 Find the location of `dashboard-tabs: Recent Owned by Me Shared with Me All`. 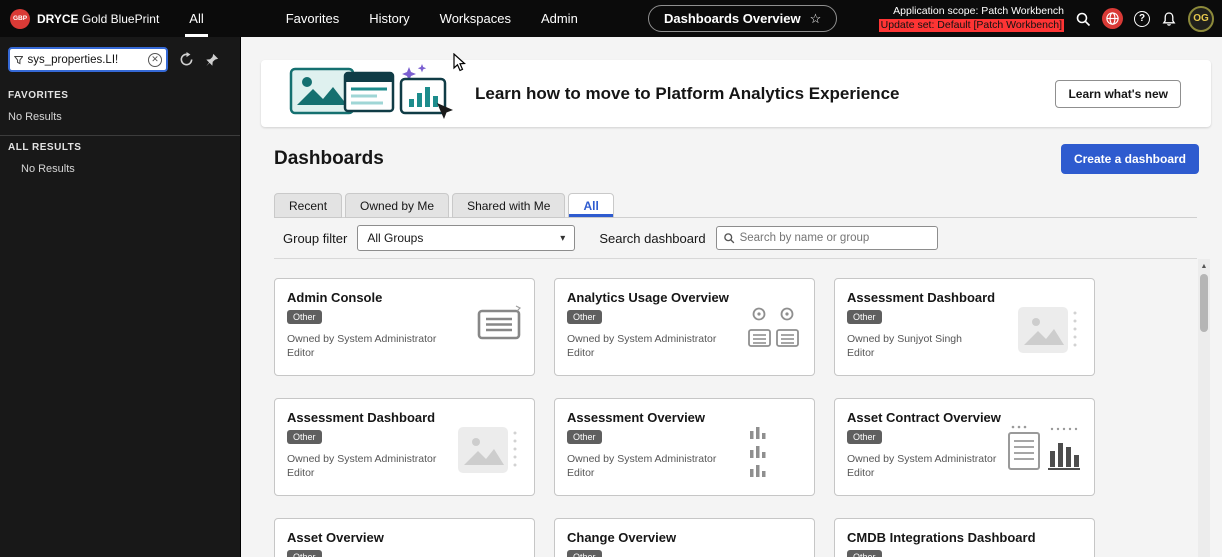

dashboard-tabs: Recent Owned by Me Shared with Me All is located at coordinates (445, 205).